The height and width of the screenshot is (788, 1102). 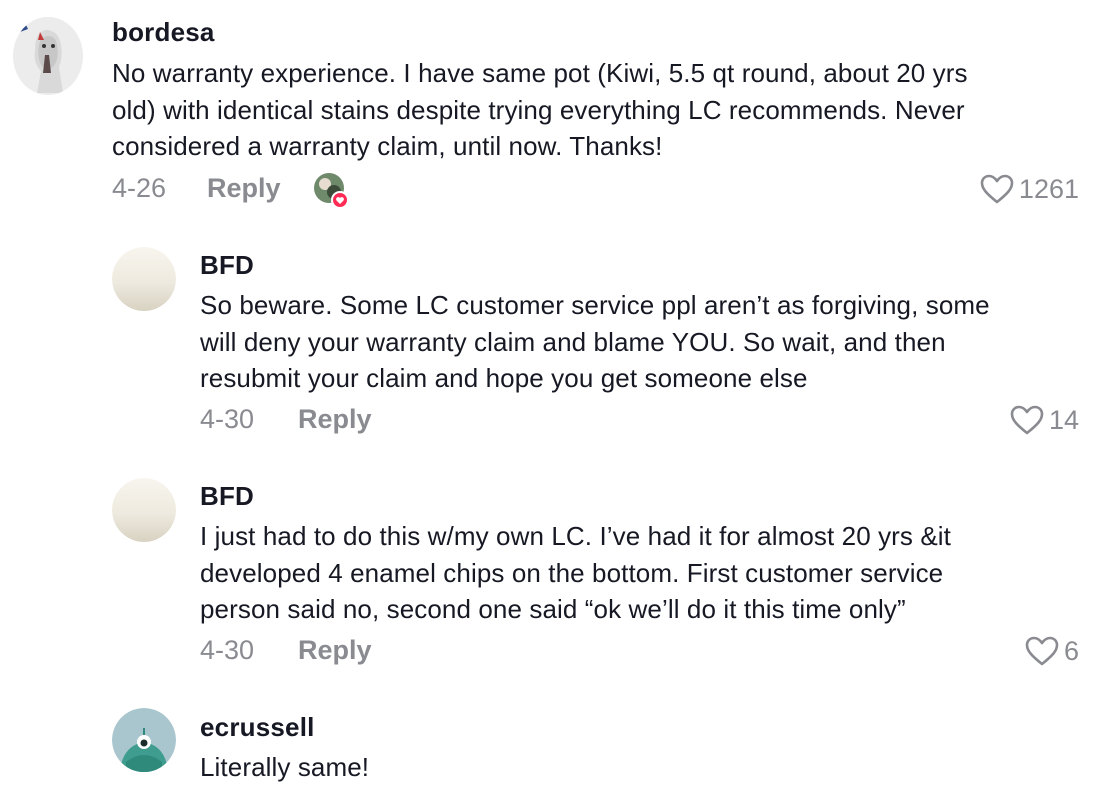 I want to click on like-button: 14, so click(x=1044, y=420).